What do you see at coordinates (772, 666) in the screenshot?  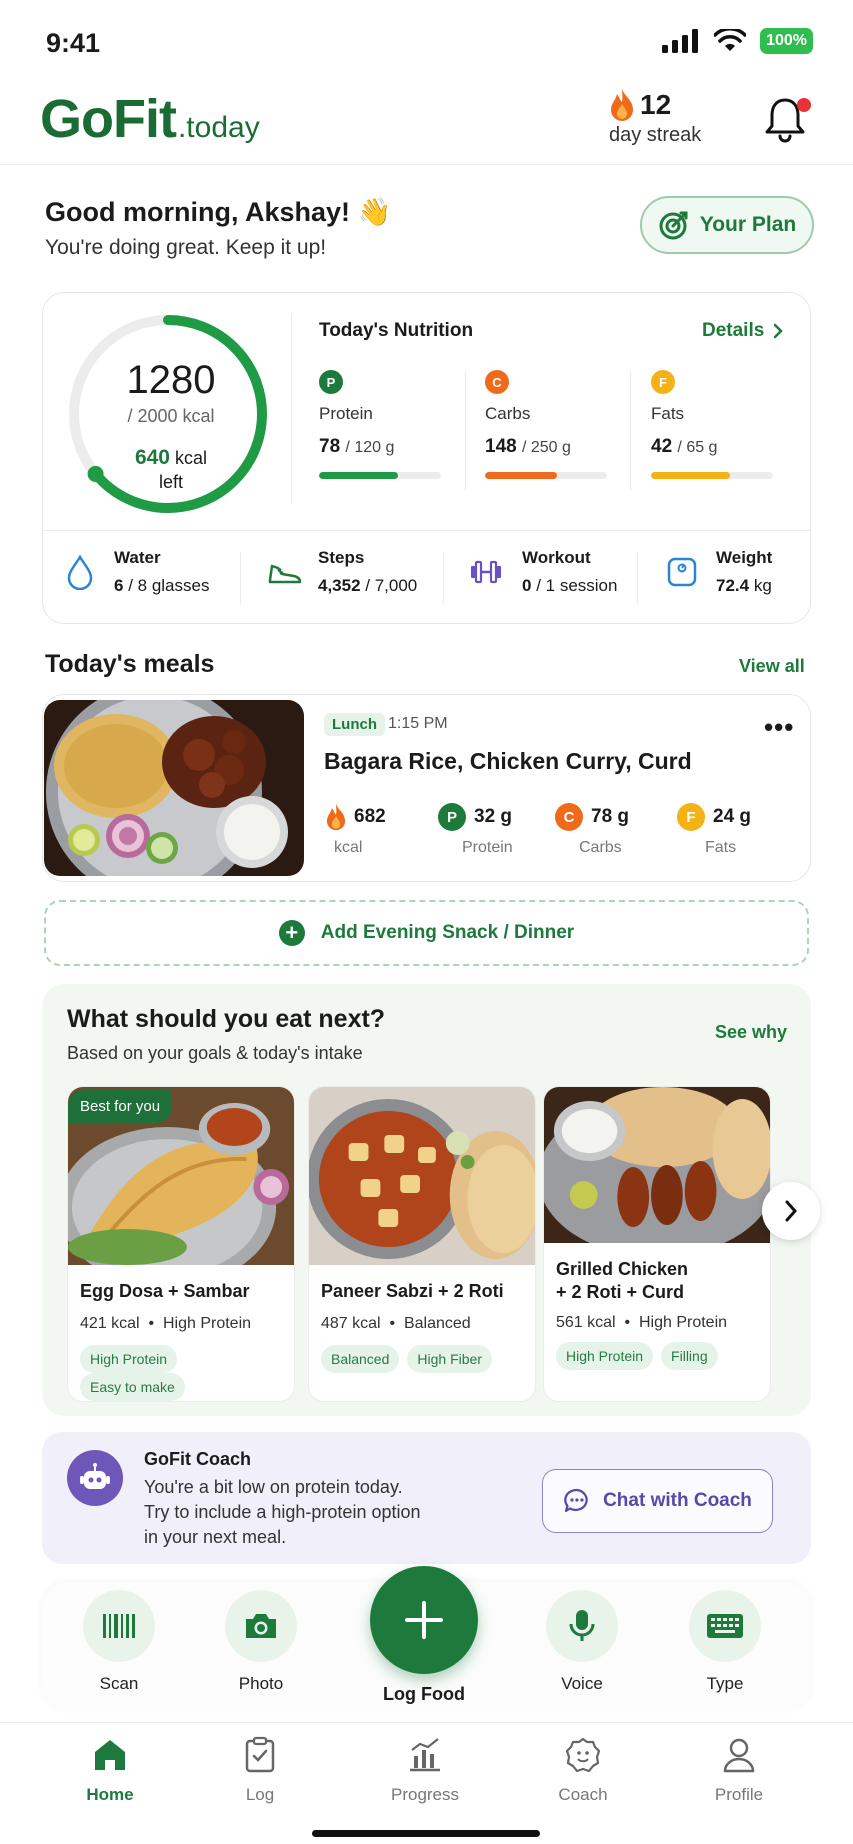 I see `view-all-link: View all` at bounding box center [772, 666].